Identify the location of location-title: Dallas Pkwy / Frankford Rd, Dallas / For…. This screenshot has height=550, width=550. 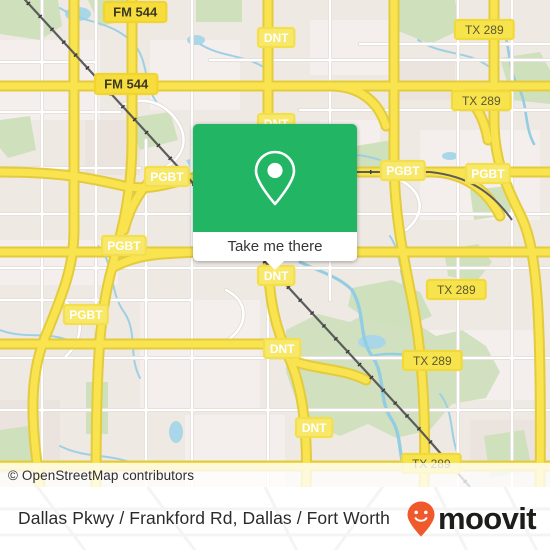
(204, 518).